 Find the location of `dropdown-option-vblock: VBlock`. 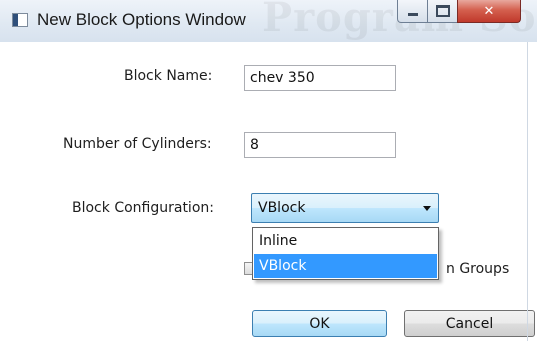

dropdown-option-vblock: VBlock is located at coordinates (345, 266).